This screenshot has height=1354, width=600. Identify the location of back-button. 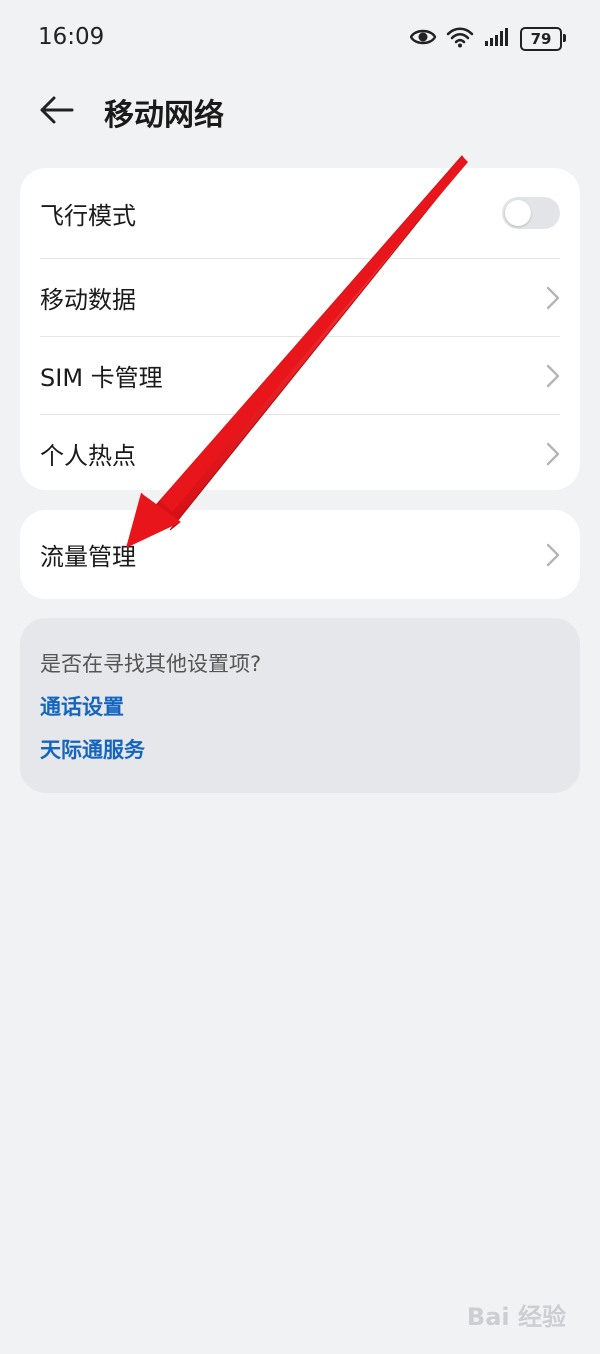
(56, 112).